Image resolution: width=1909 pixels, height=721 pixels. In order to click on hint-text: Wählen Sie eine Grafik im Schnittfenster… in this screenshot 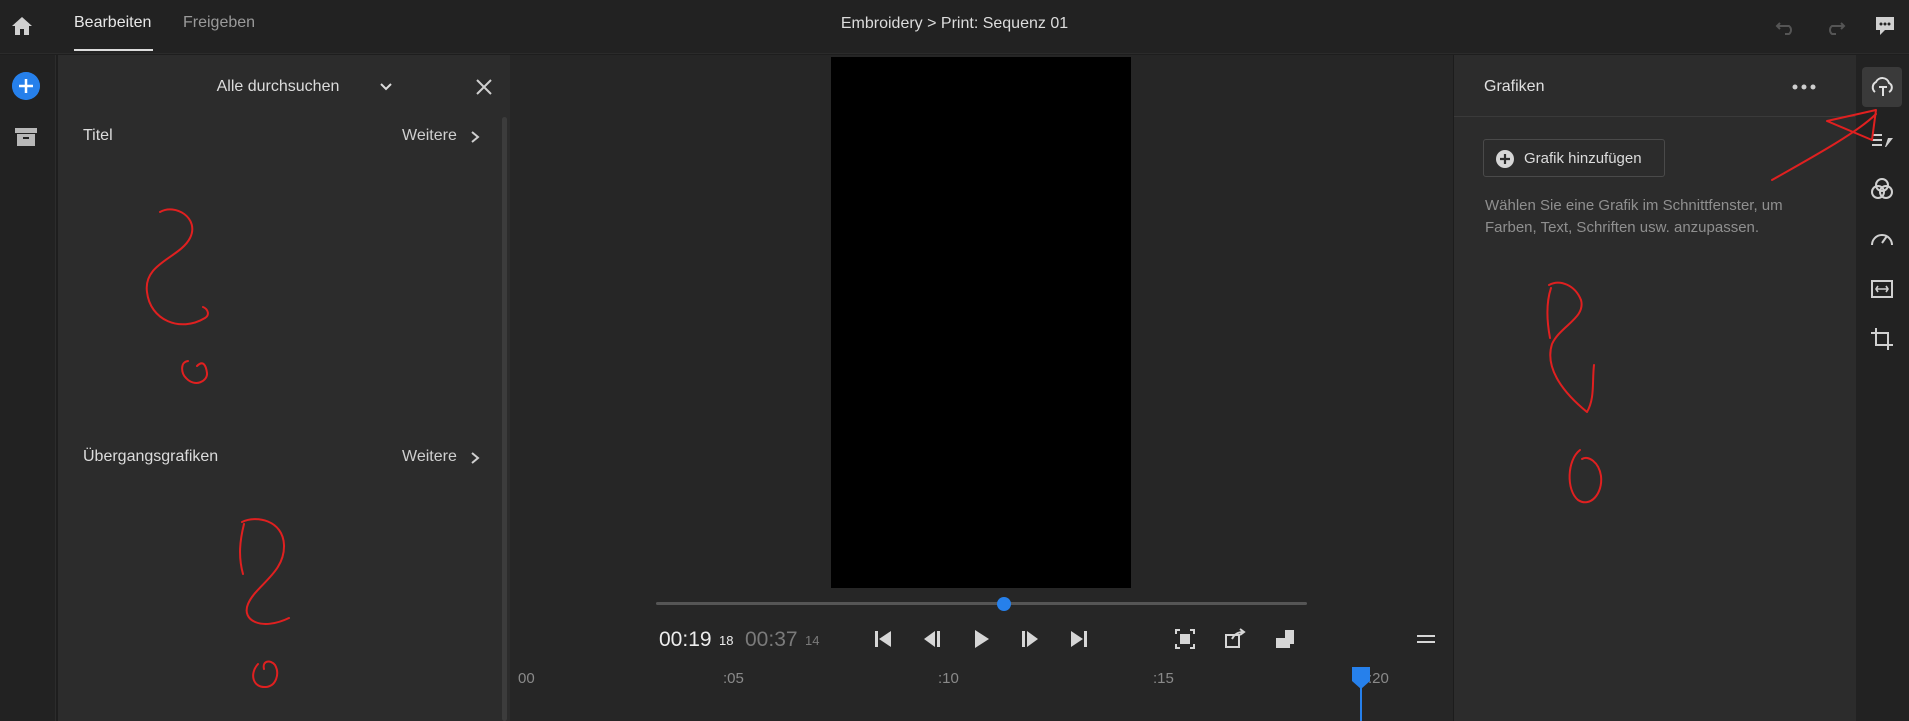, I will do `click(1634, 216)`.